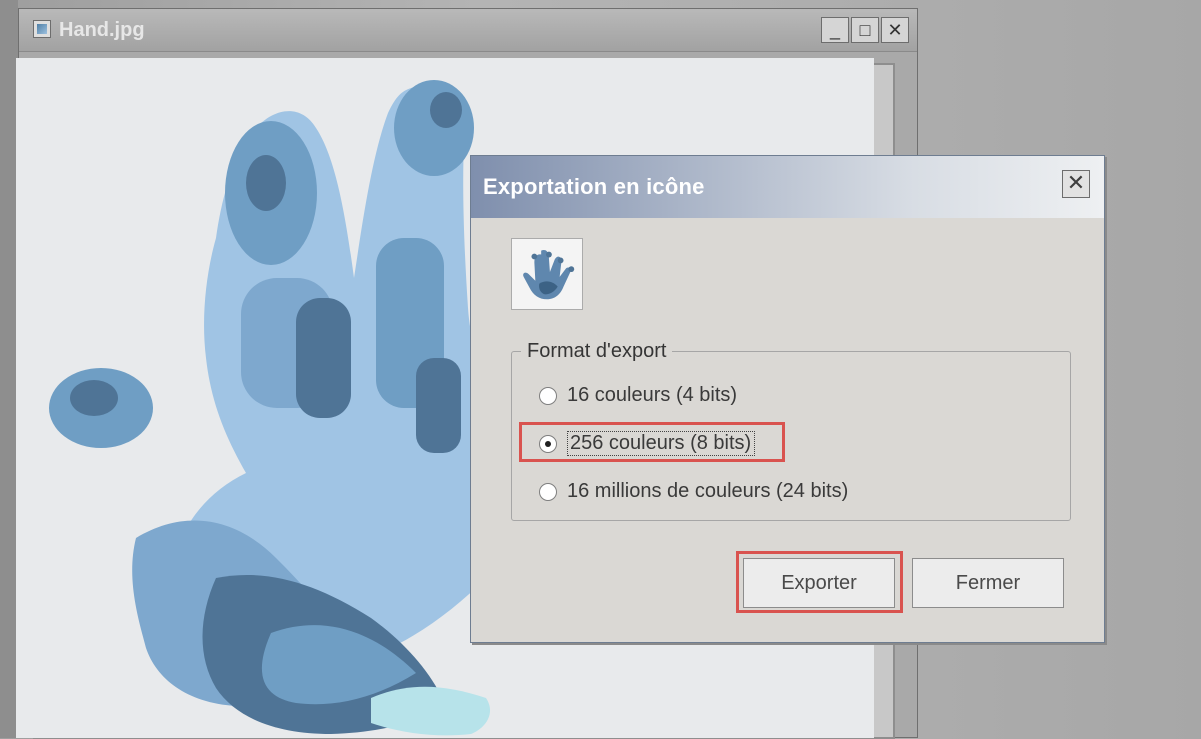  I want to click on format-option-16-colors-label: 16 couleurs (4 bits), so click(652, 395).